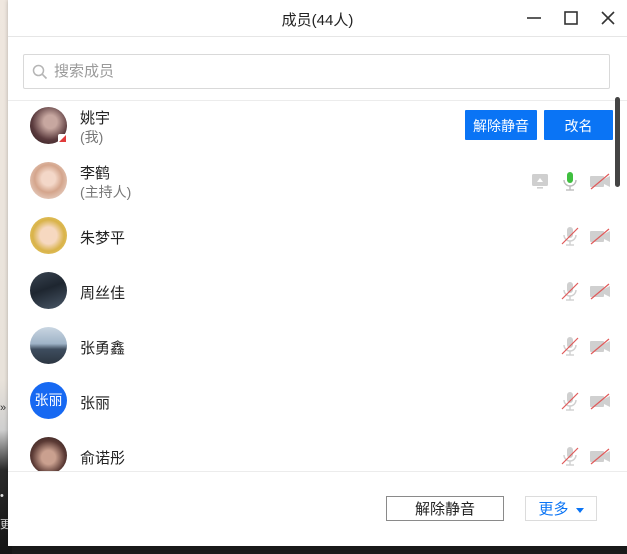 The height and width of the screenshot is (554, 627). I want to click on minimize-icon, so click(534, 18).